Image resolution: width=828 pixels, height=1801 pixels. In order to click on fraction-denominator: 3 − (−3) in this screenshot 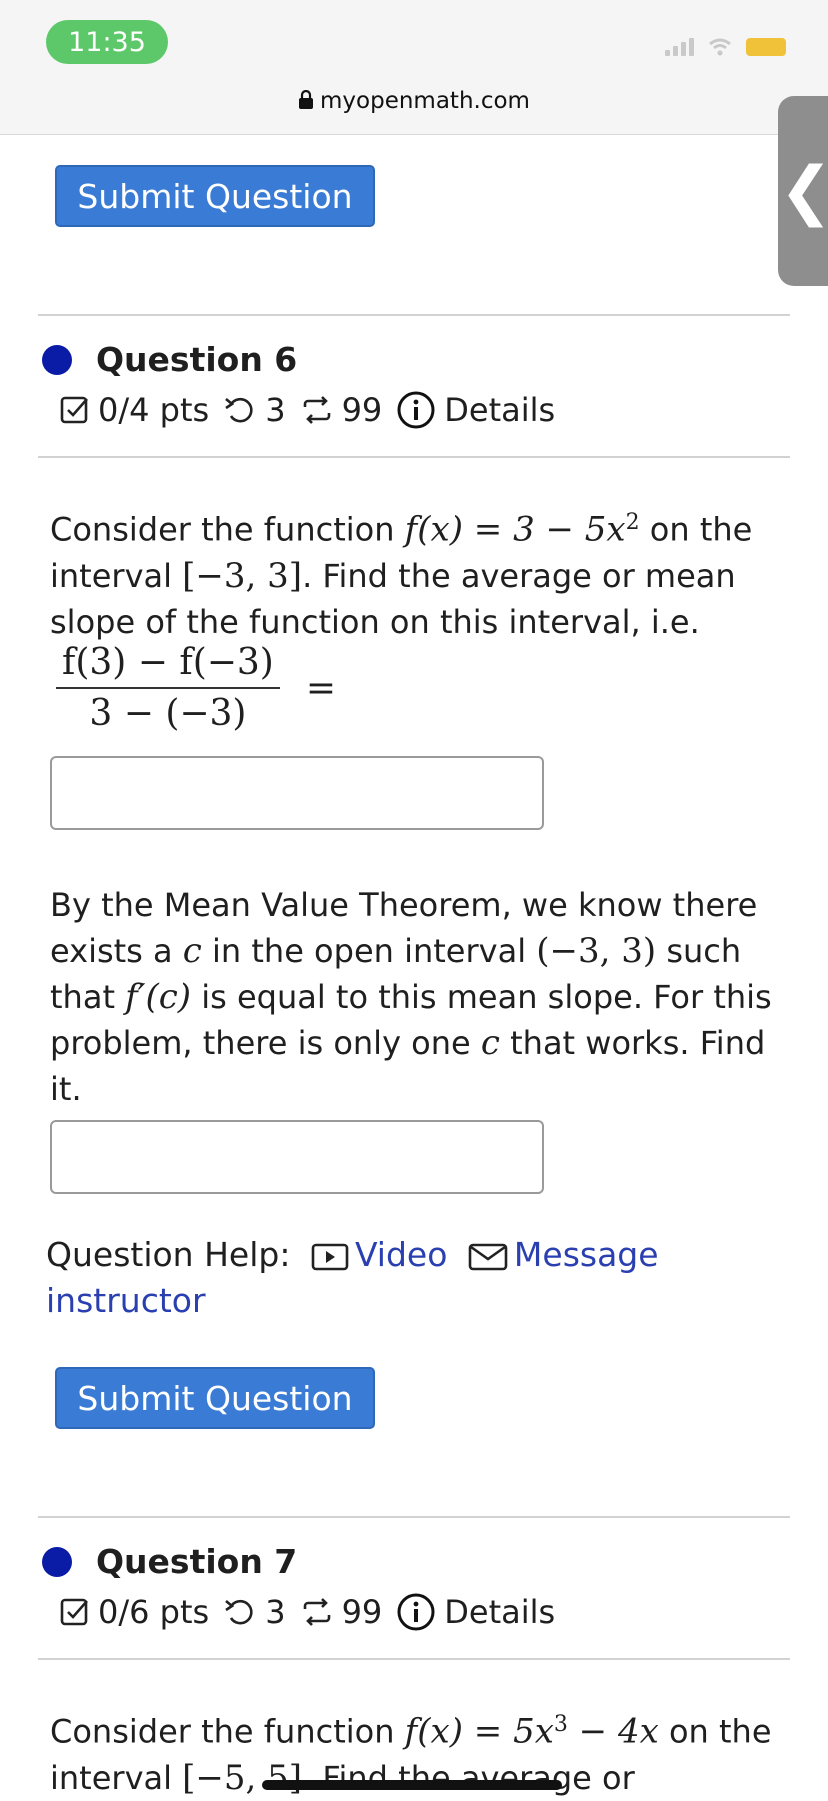, I will do `click(168, 713)`.